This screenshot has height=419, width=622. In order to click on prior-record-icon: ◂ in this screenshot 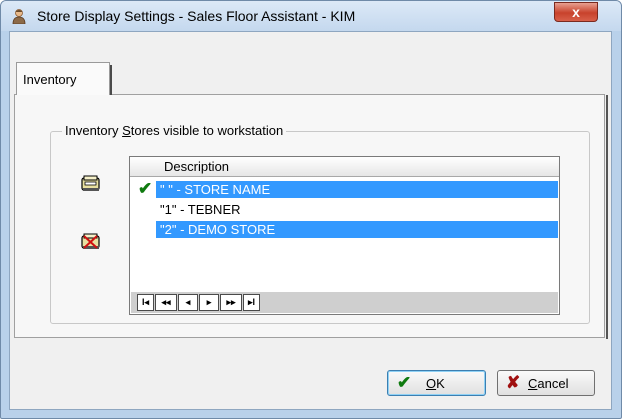, I will do `click(188, 302)`.